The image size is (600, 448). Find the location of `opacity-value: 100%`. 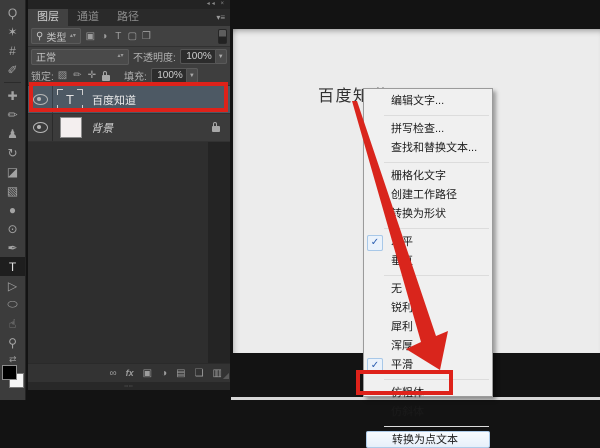

opacity-value: 100% is located at coordinates (197, 56).